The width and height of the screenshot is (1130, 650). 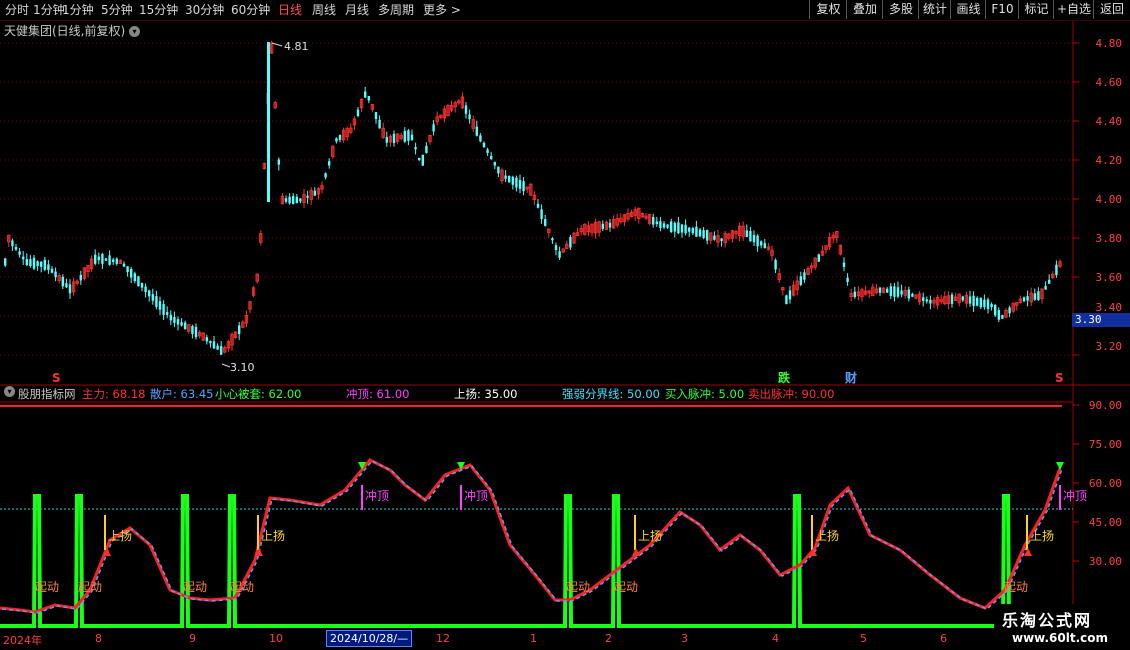 I want to click on price-tick: 4.80, so click(x=1109, y=43).